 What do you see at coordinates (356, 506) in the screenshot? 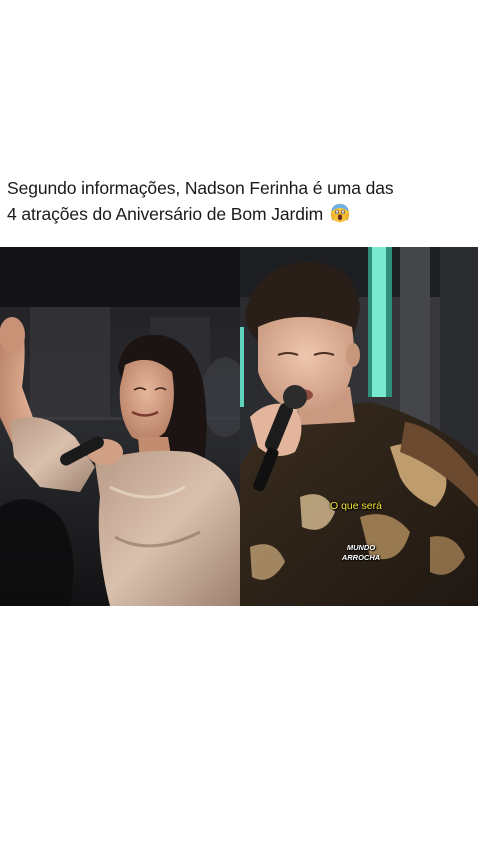
I see `video-subtitle: O que será` at bounding box center [356, 506].